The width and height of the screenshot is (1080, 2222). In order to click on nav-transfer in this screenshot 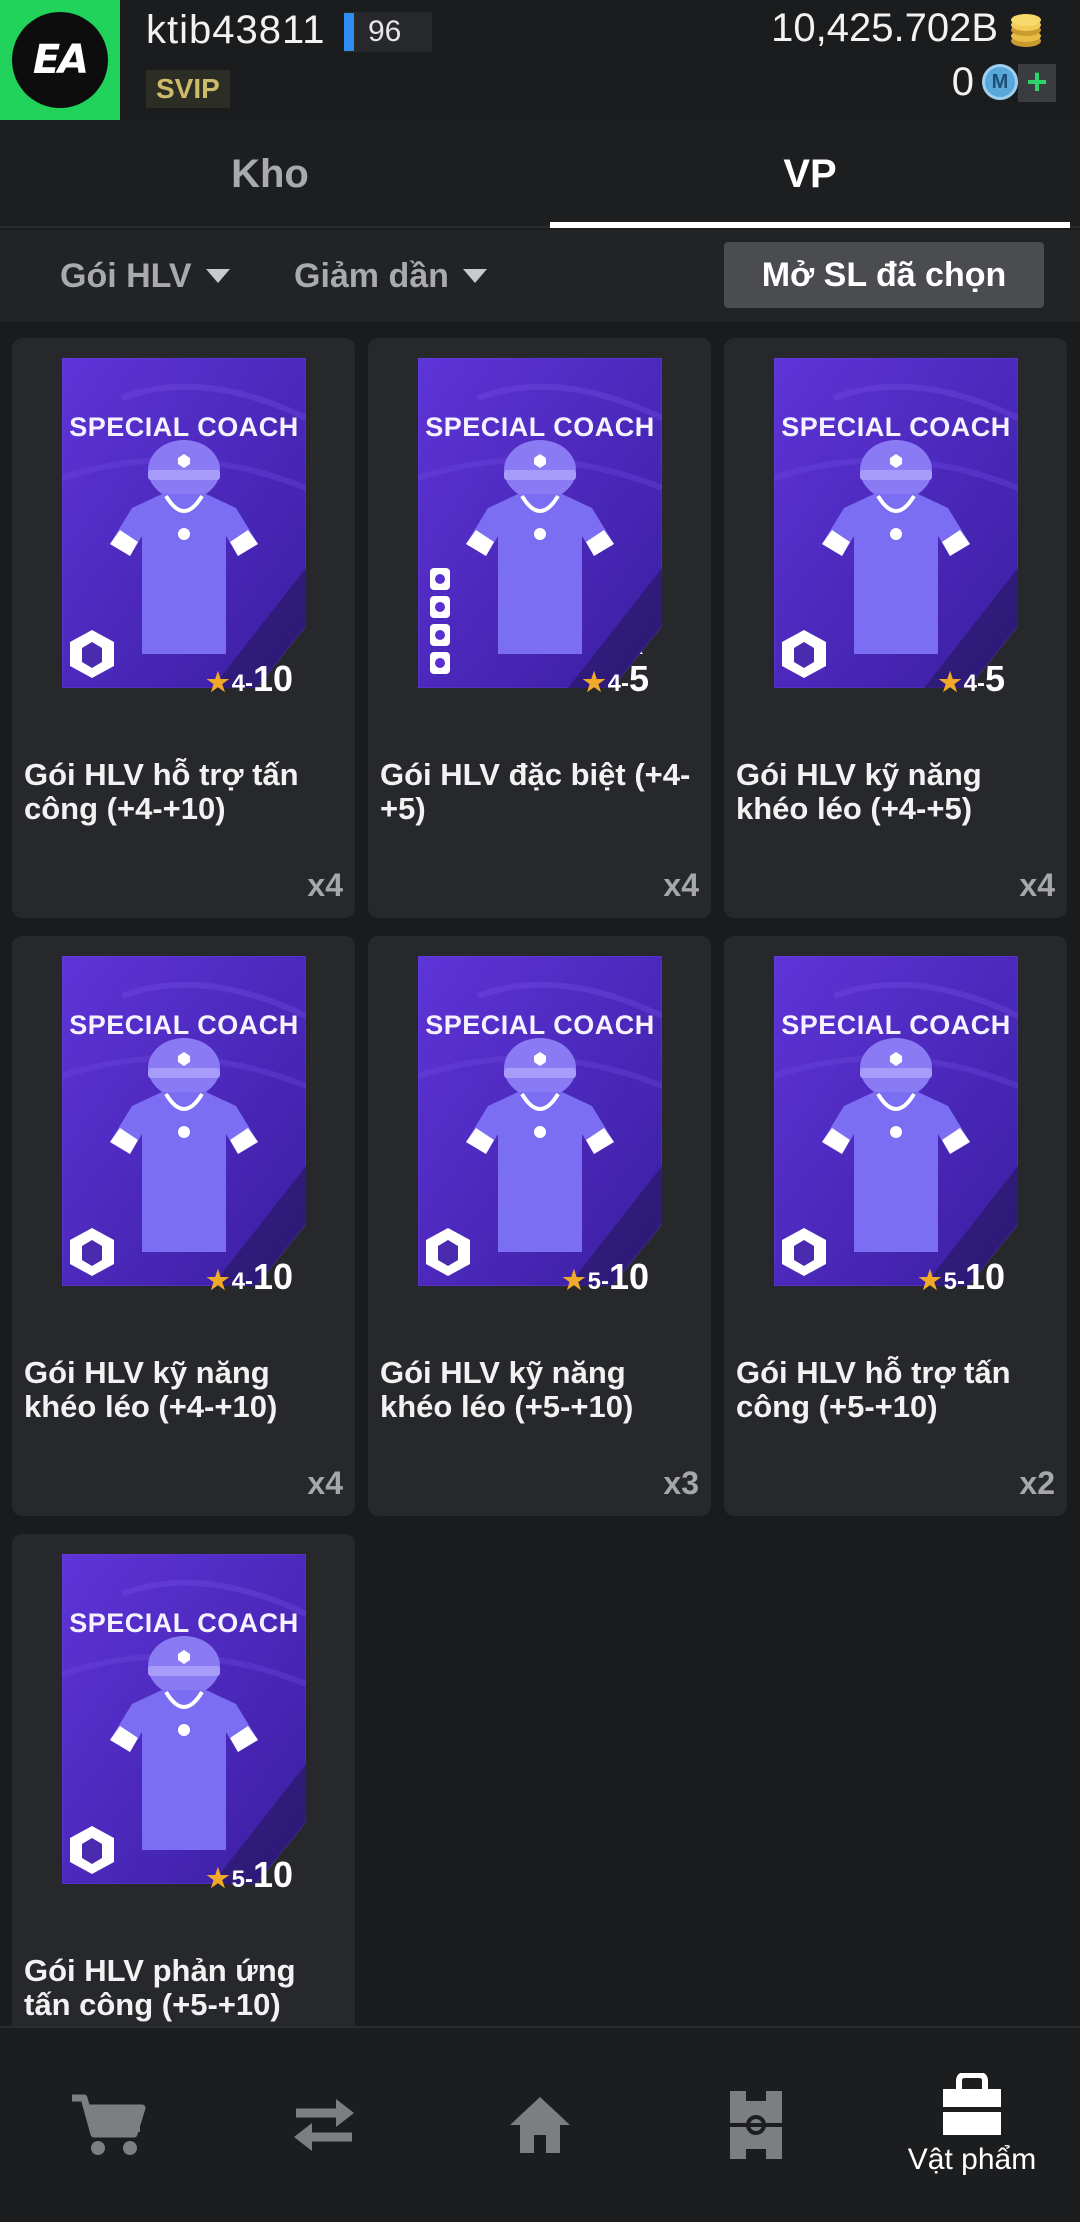, I will do `click(324, 2125)`.